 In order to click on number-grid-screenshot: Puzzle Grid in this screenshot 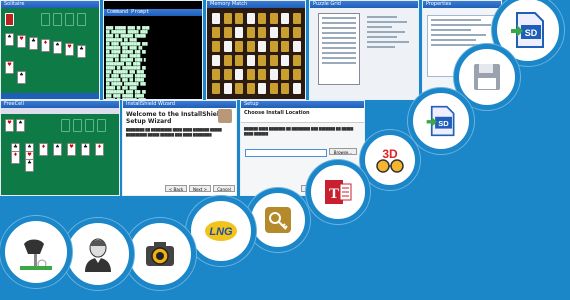, I will do `click(364, 50)`.